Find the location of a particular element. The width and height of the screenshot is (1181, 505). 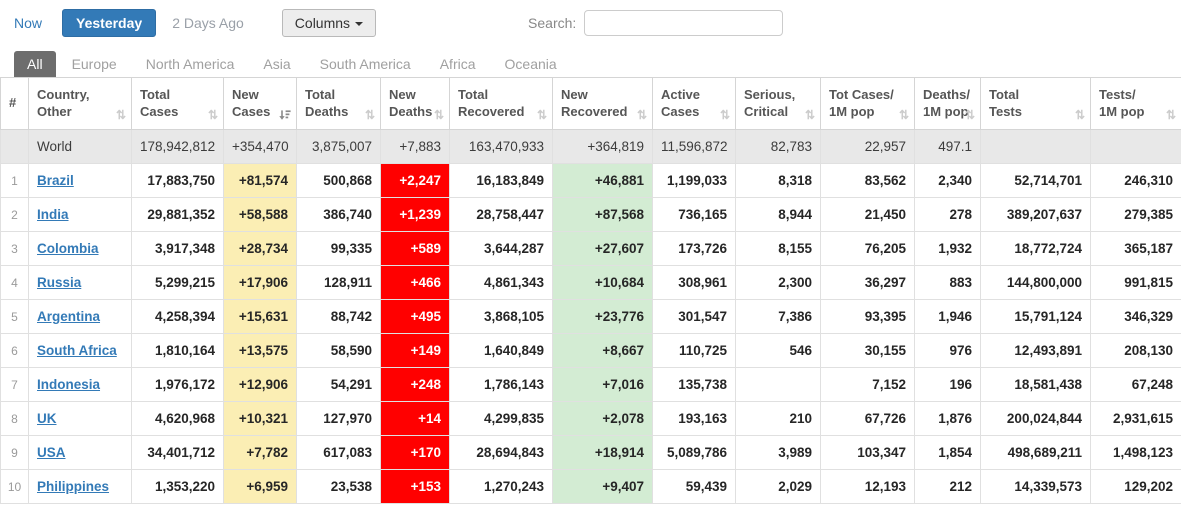

cell-total_deaths: 54,291 is located at coordinates (338, 384).